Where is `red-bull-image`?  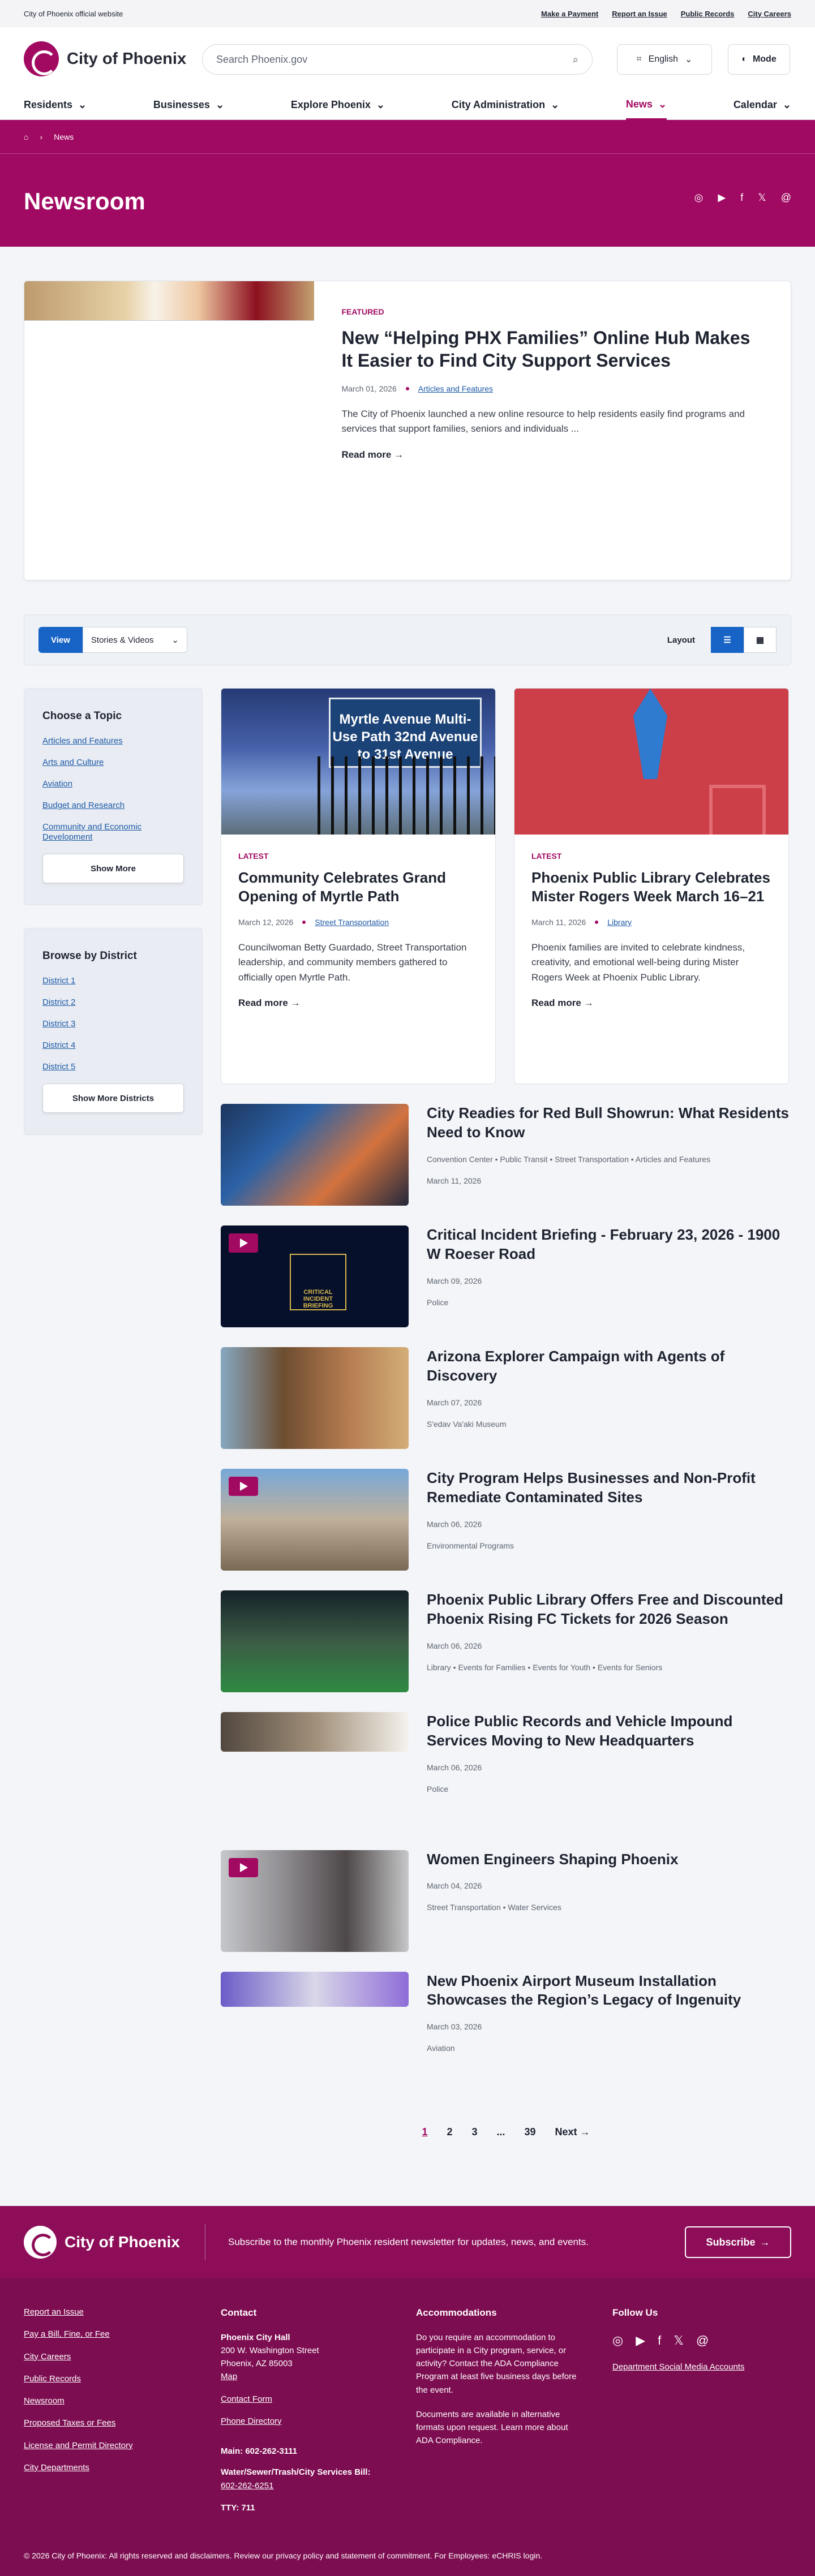
red-bull-image is located at coordinates (315, 1155).